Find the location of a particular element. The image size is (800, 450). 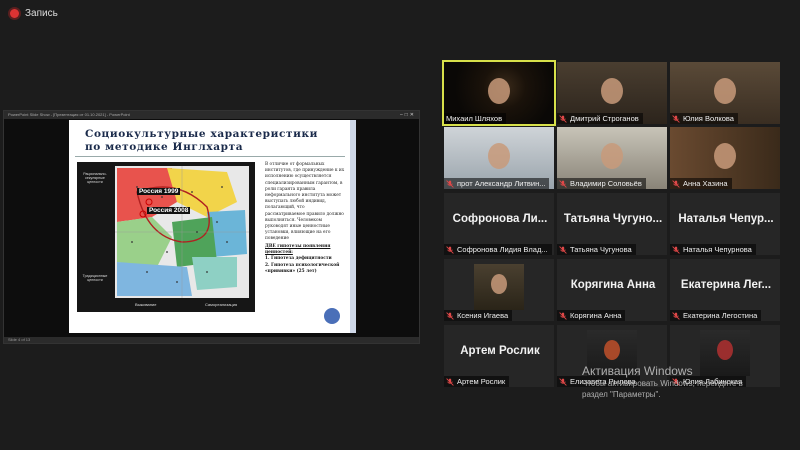

participant-video is located at coordinates (499, 287).